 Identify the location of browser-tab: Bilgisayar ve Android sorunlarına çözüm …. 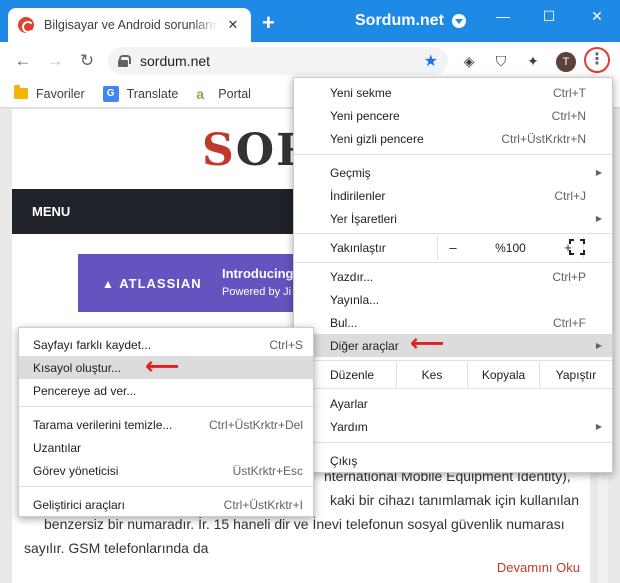
(129, 25).